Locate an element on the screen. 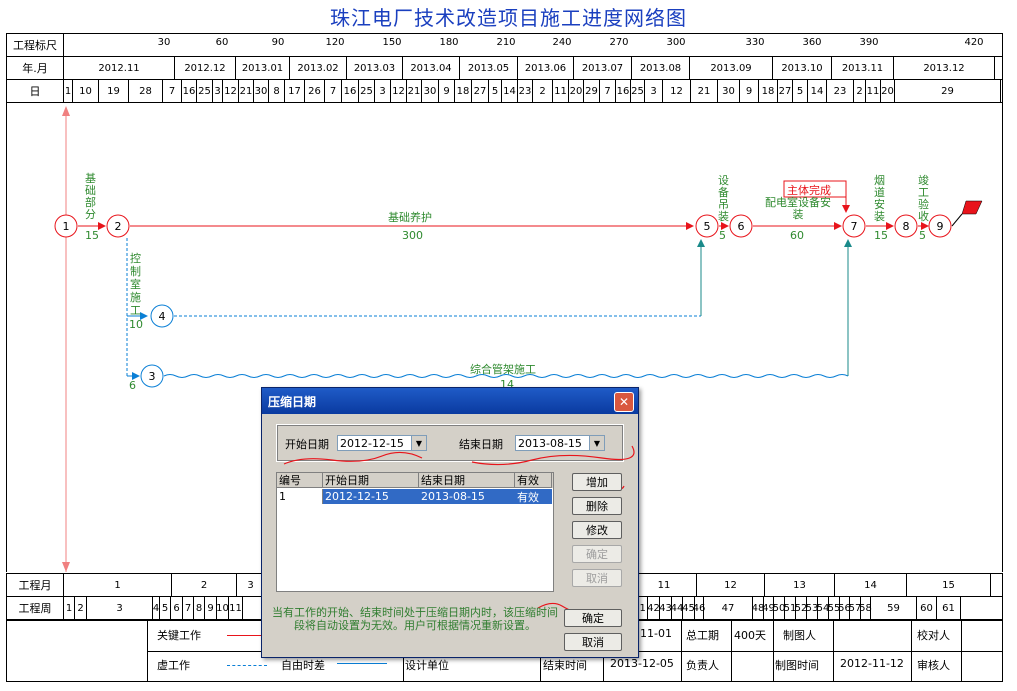  project-month-label: 工程月 is located at coordinates (35, 585).